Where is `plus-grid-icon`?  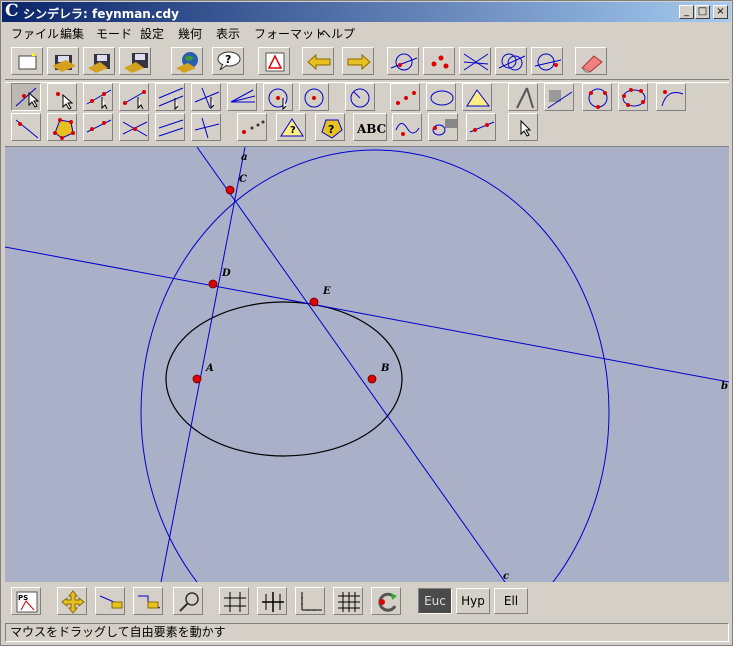 plus-grid-icon is located at coordinates (273, 602).